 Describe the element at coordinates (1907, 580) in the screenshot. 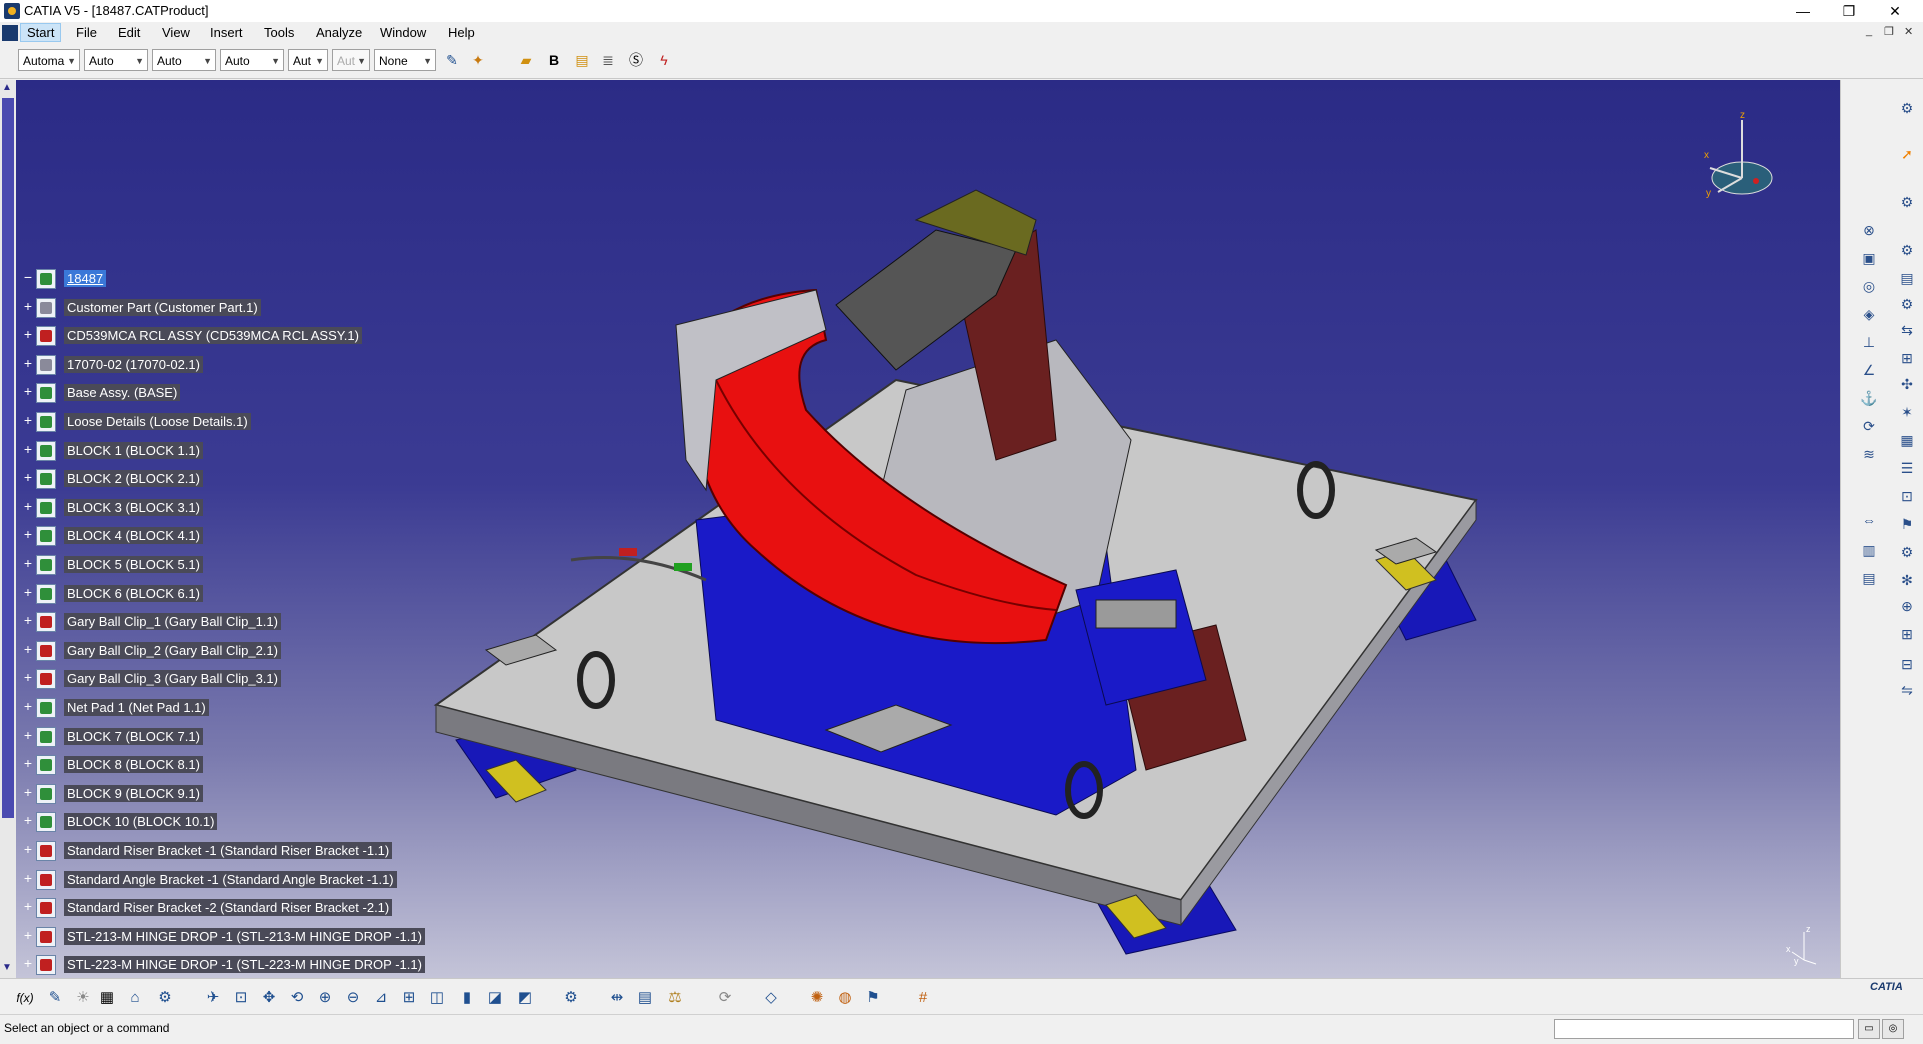

I see `pattern-icon: ✻` at that location.